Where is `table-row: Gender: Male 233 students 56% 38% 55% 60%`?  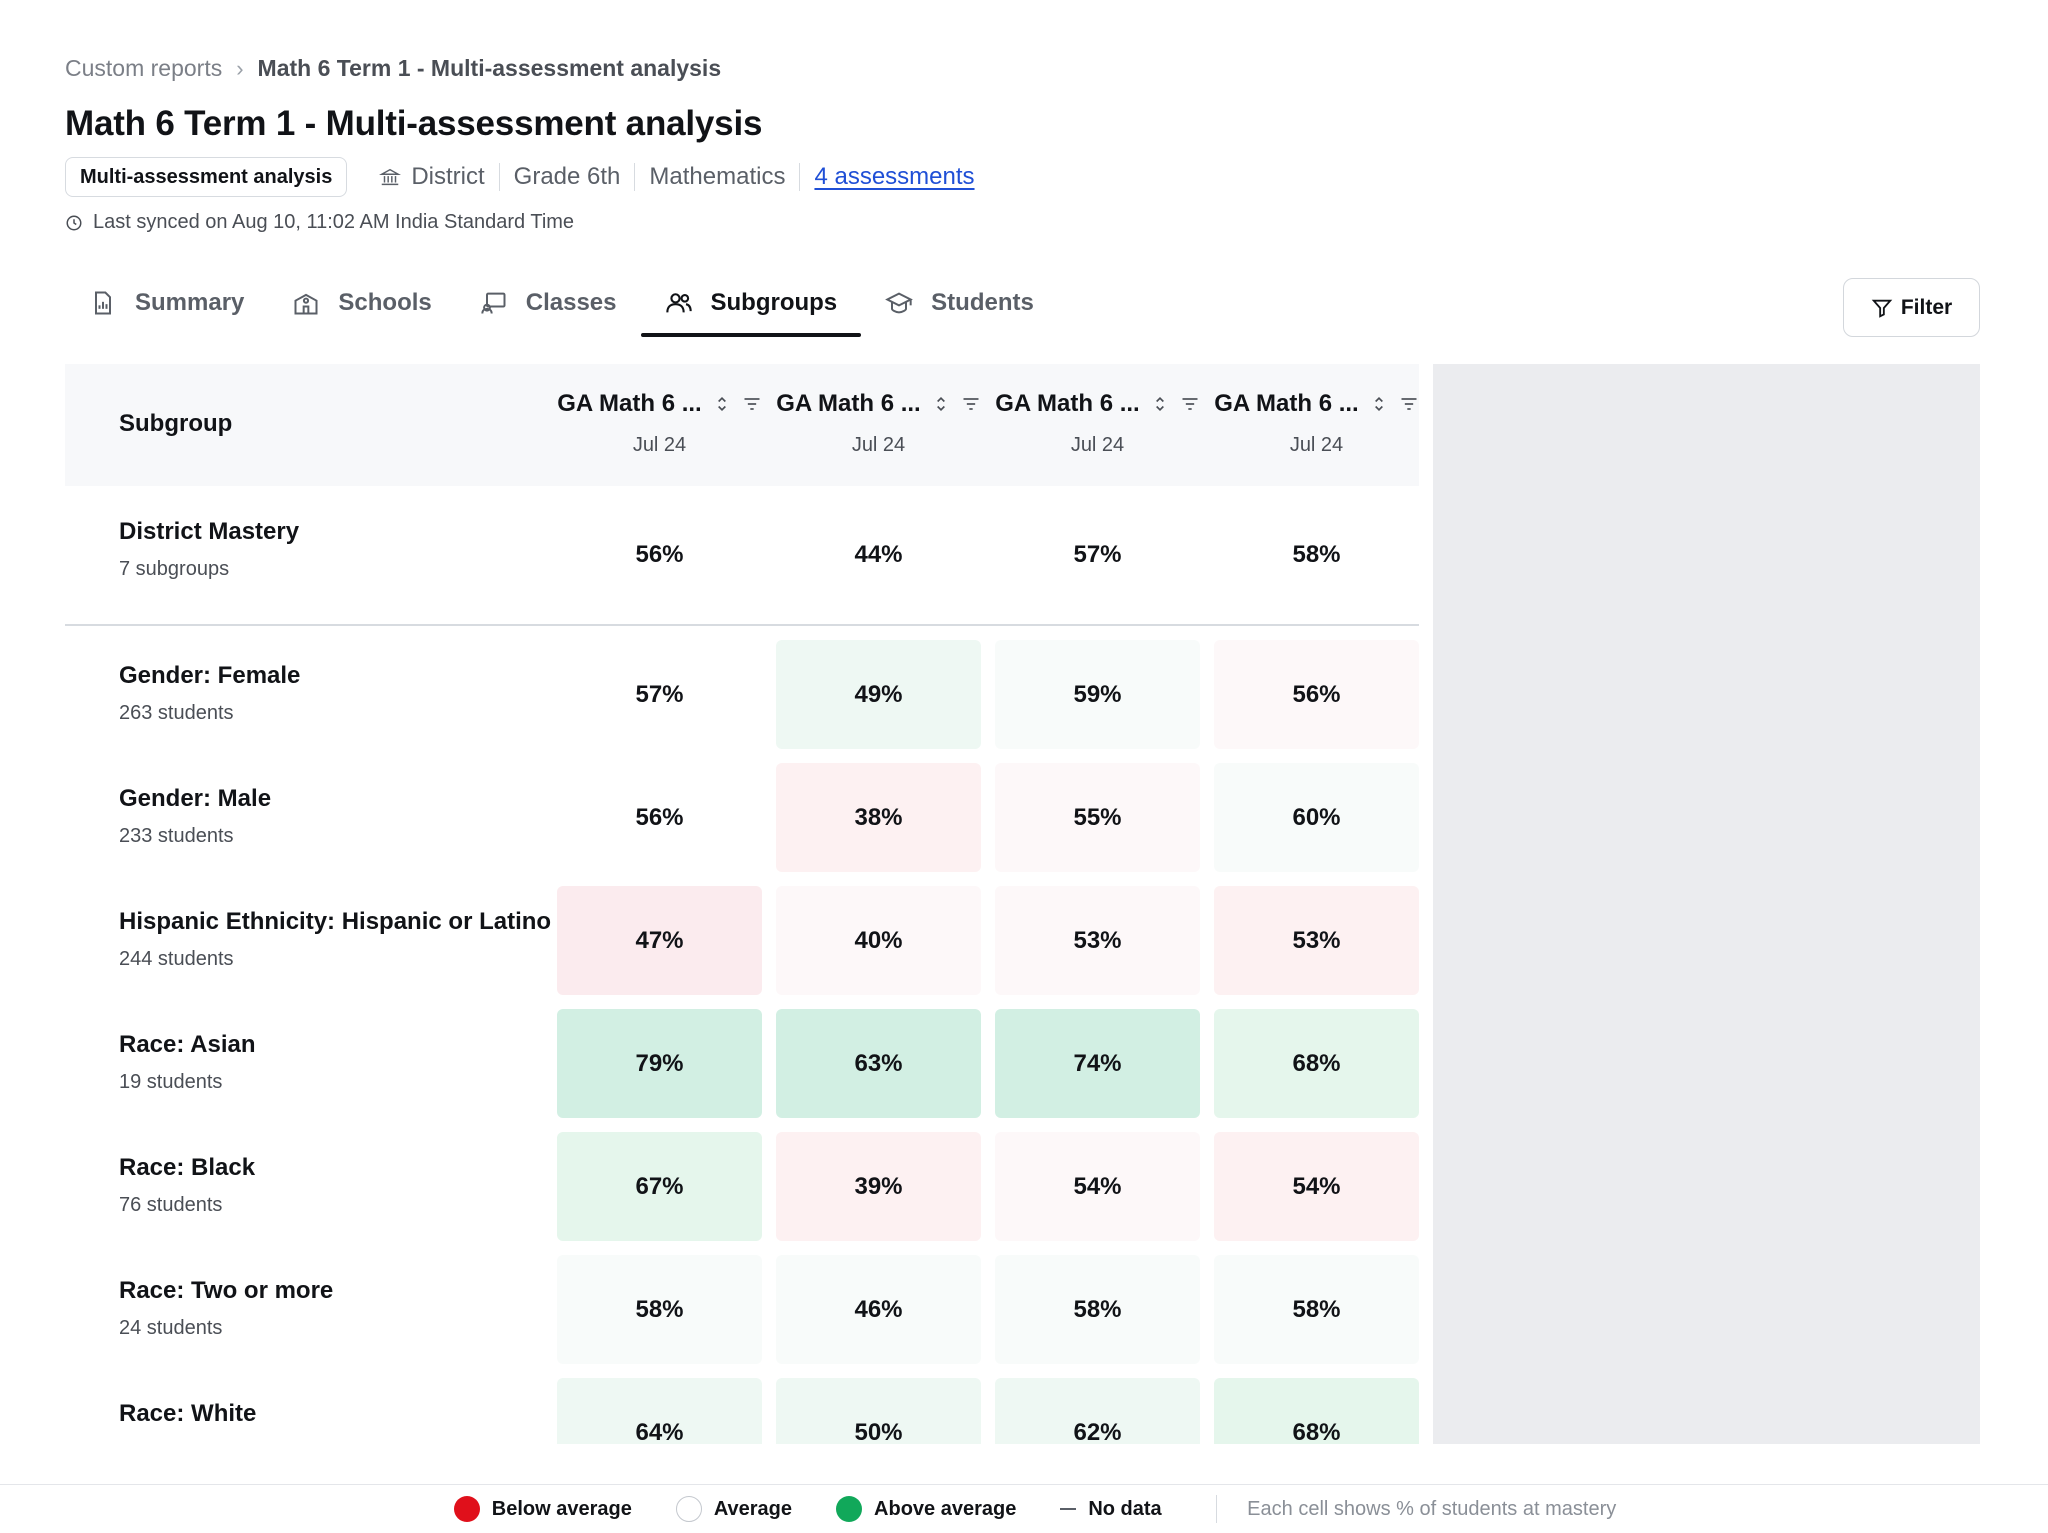 table-row: Gender: Male 233 students 56% 38% 55% 60% is located at coordinates (742, 817).